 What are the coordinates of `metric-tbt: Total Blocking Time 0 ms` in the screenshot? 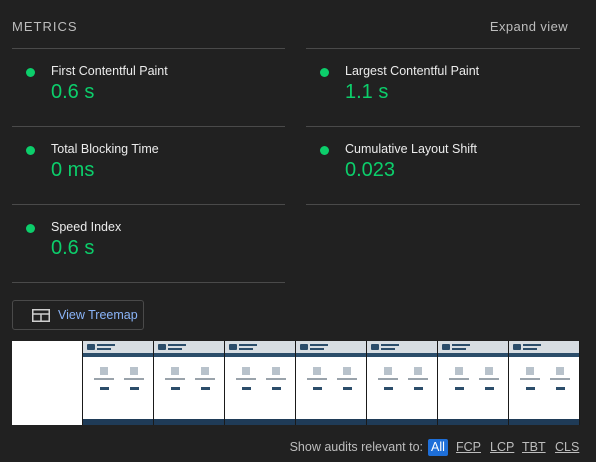 It's located at (156, 167).